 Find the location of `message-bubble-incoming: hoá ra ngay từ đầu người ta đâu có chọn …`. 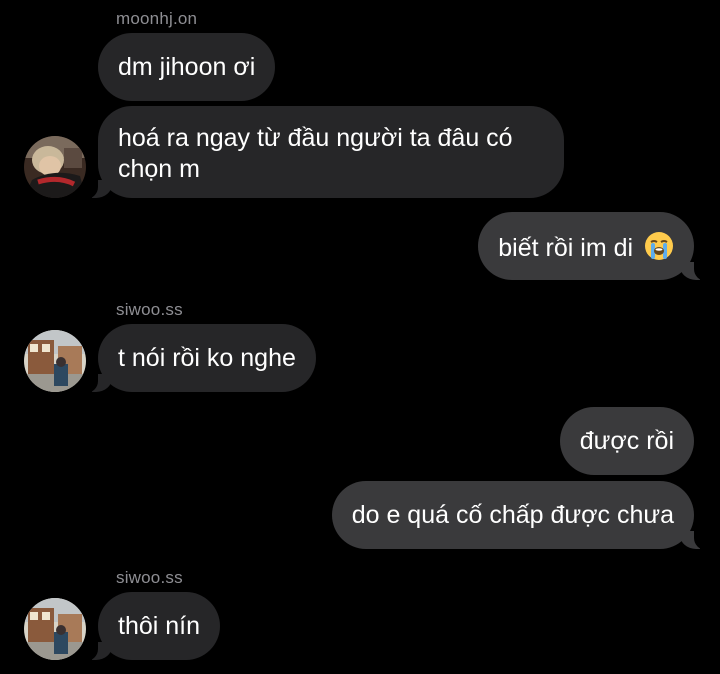

message-bubble-incoming: hoá ra ngay từ đầu người ta đâu có chọn … is located at coordinates (324, 152).